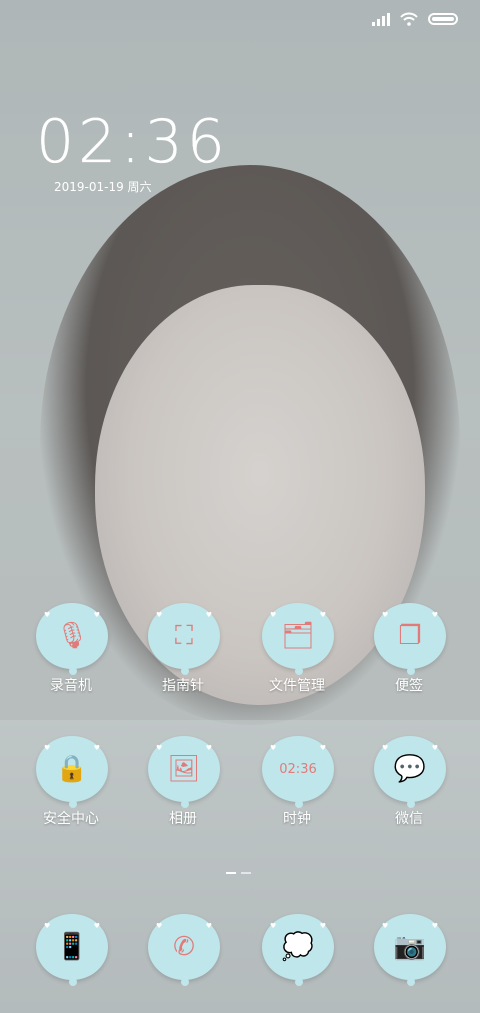 The height and width of the screenshot is (1013, 480). Describe the element at coordinates (410, 636) in the screenshot. I see `notes-icon: ❐` at that location.